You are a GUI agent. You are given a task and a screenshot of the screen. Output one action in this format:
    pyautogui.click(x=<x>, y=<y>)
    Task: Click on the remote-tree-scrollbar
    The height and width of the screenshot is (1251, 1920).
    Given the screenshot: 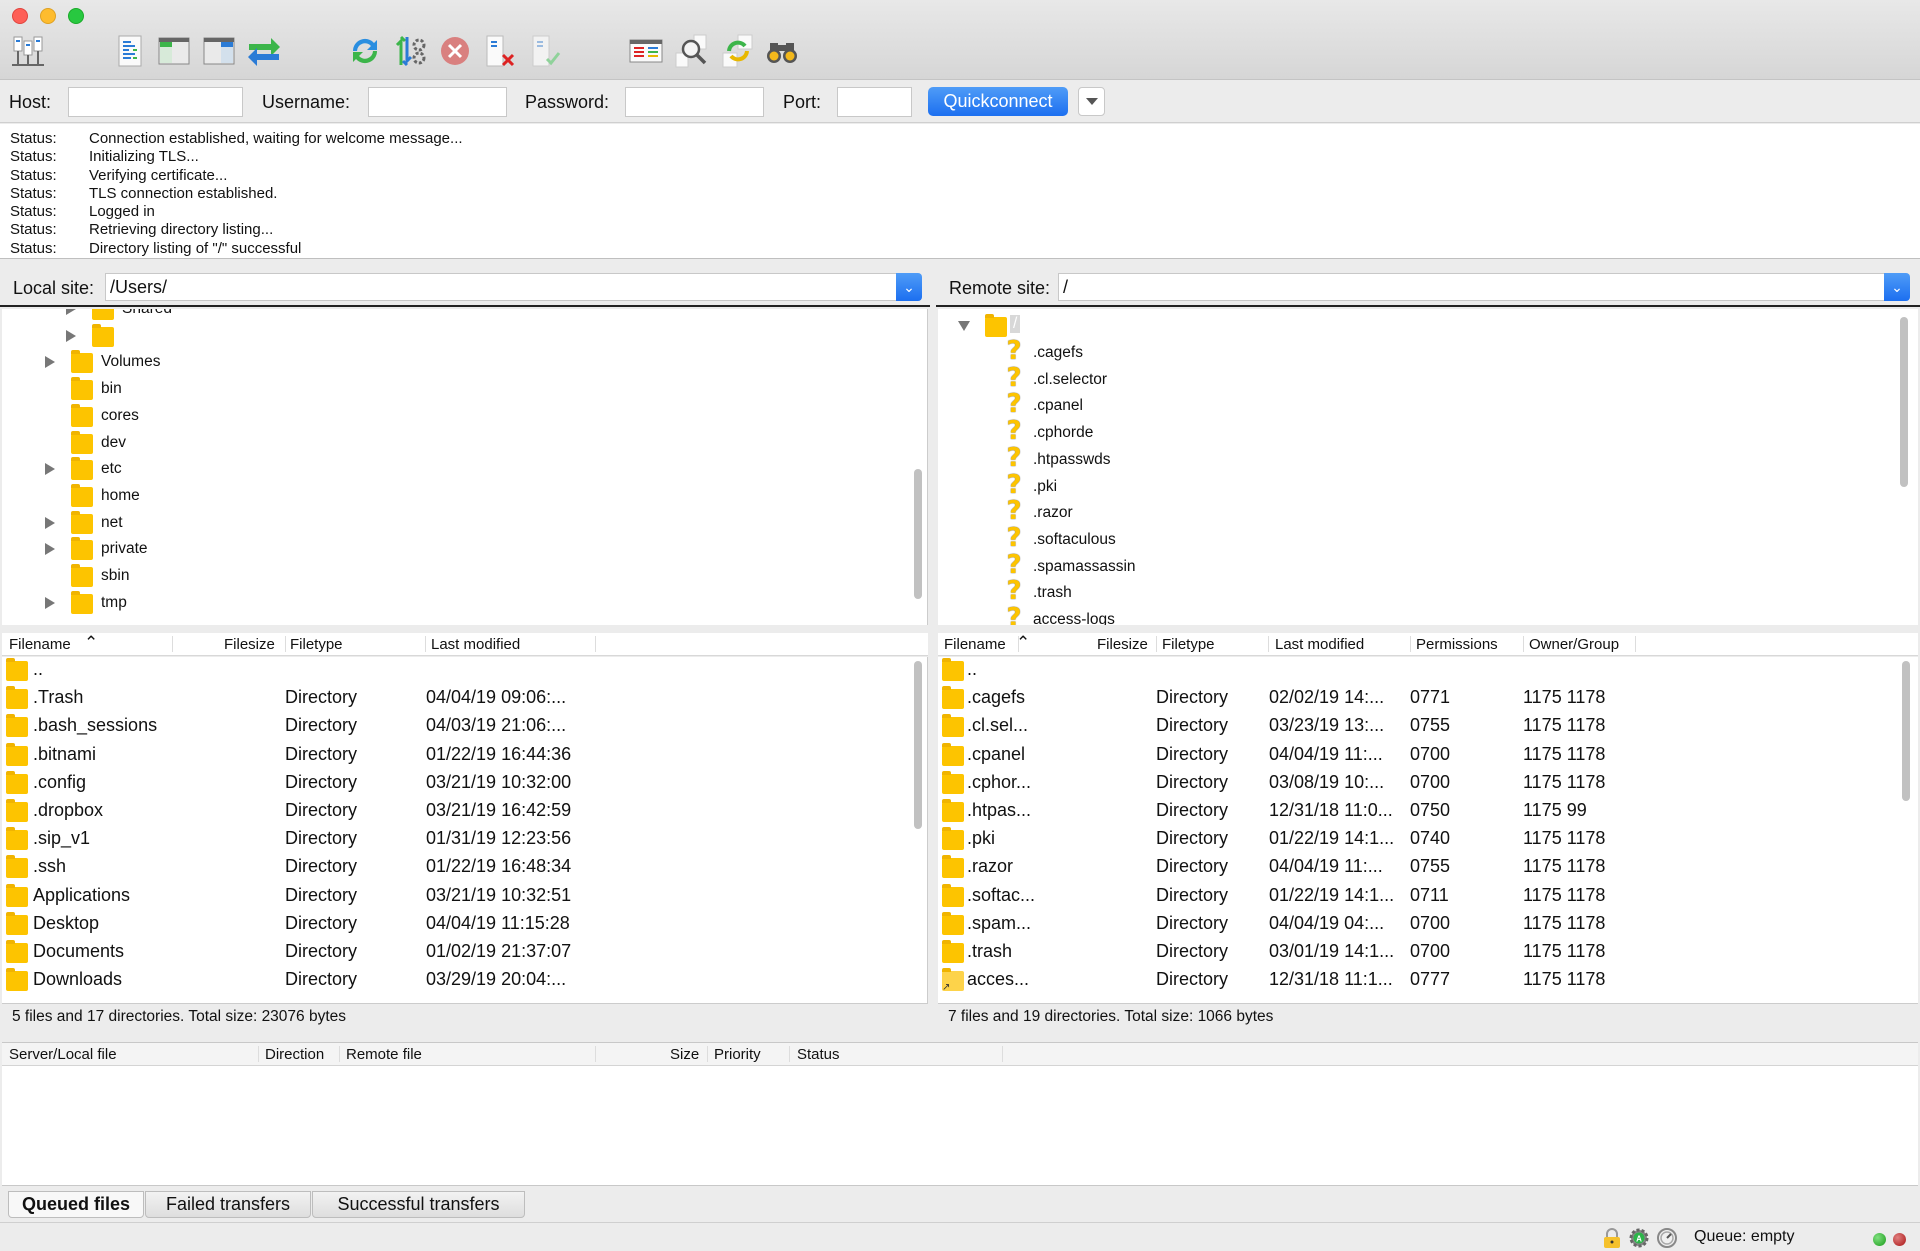 What is the action you would take?
    pyautogui.click(x=1904, y=402)
    